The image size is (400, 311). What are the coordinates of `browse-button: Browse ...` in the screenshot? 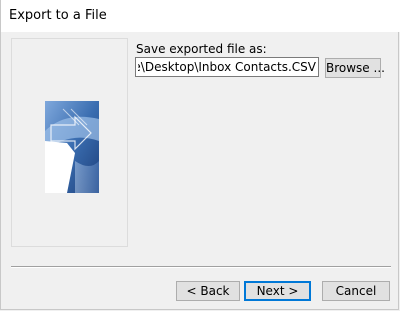 It's located at (355, 68).